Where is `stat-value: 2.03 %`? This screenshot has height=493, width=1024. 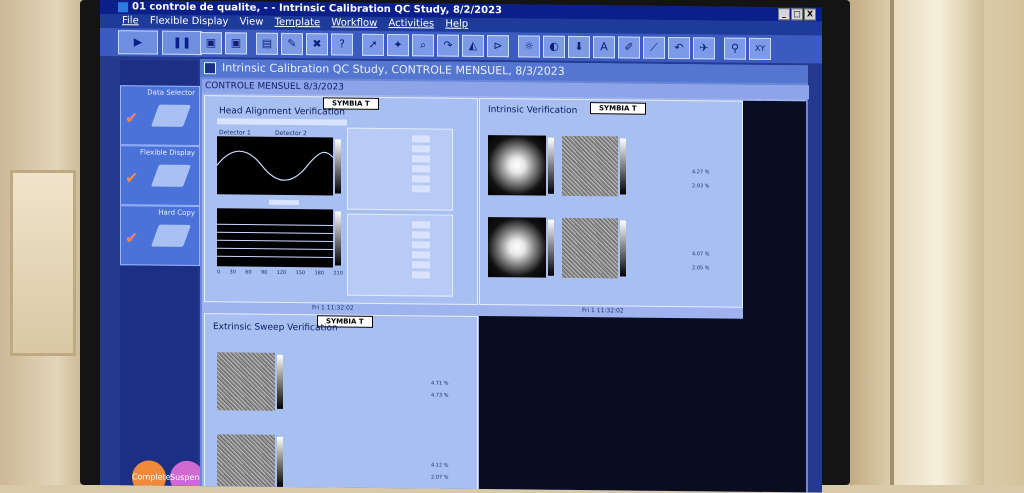 stat-value: 2.03 % is located at coordinates (701, 186).